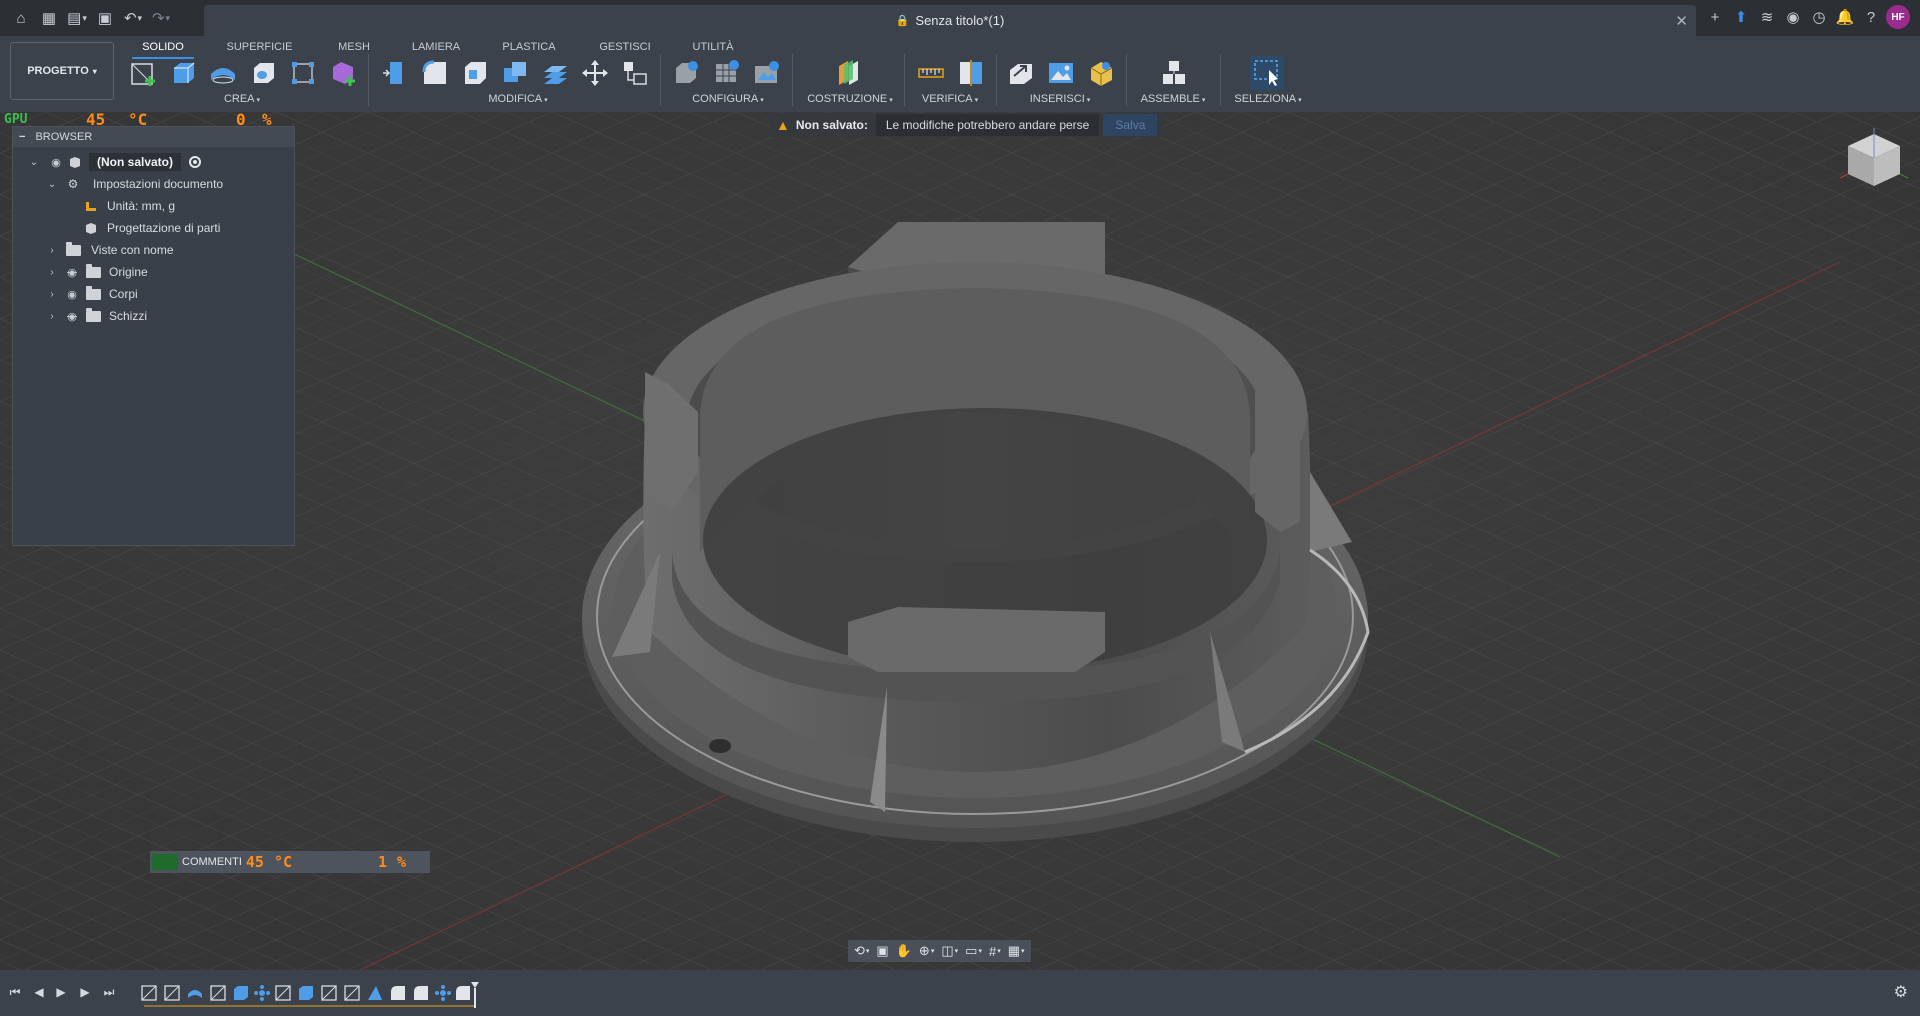 This screenshot has width=1920, height=1016. I want to click on go-to-end-icon: ⏭, so click(109, 992).